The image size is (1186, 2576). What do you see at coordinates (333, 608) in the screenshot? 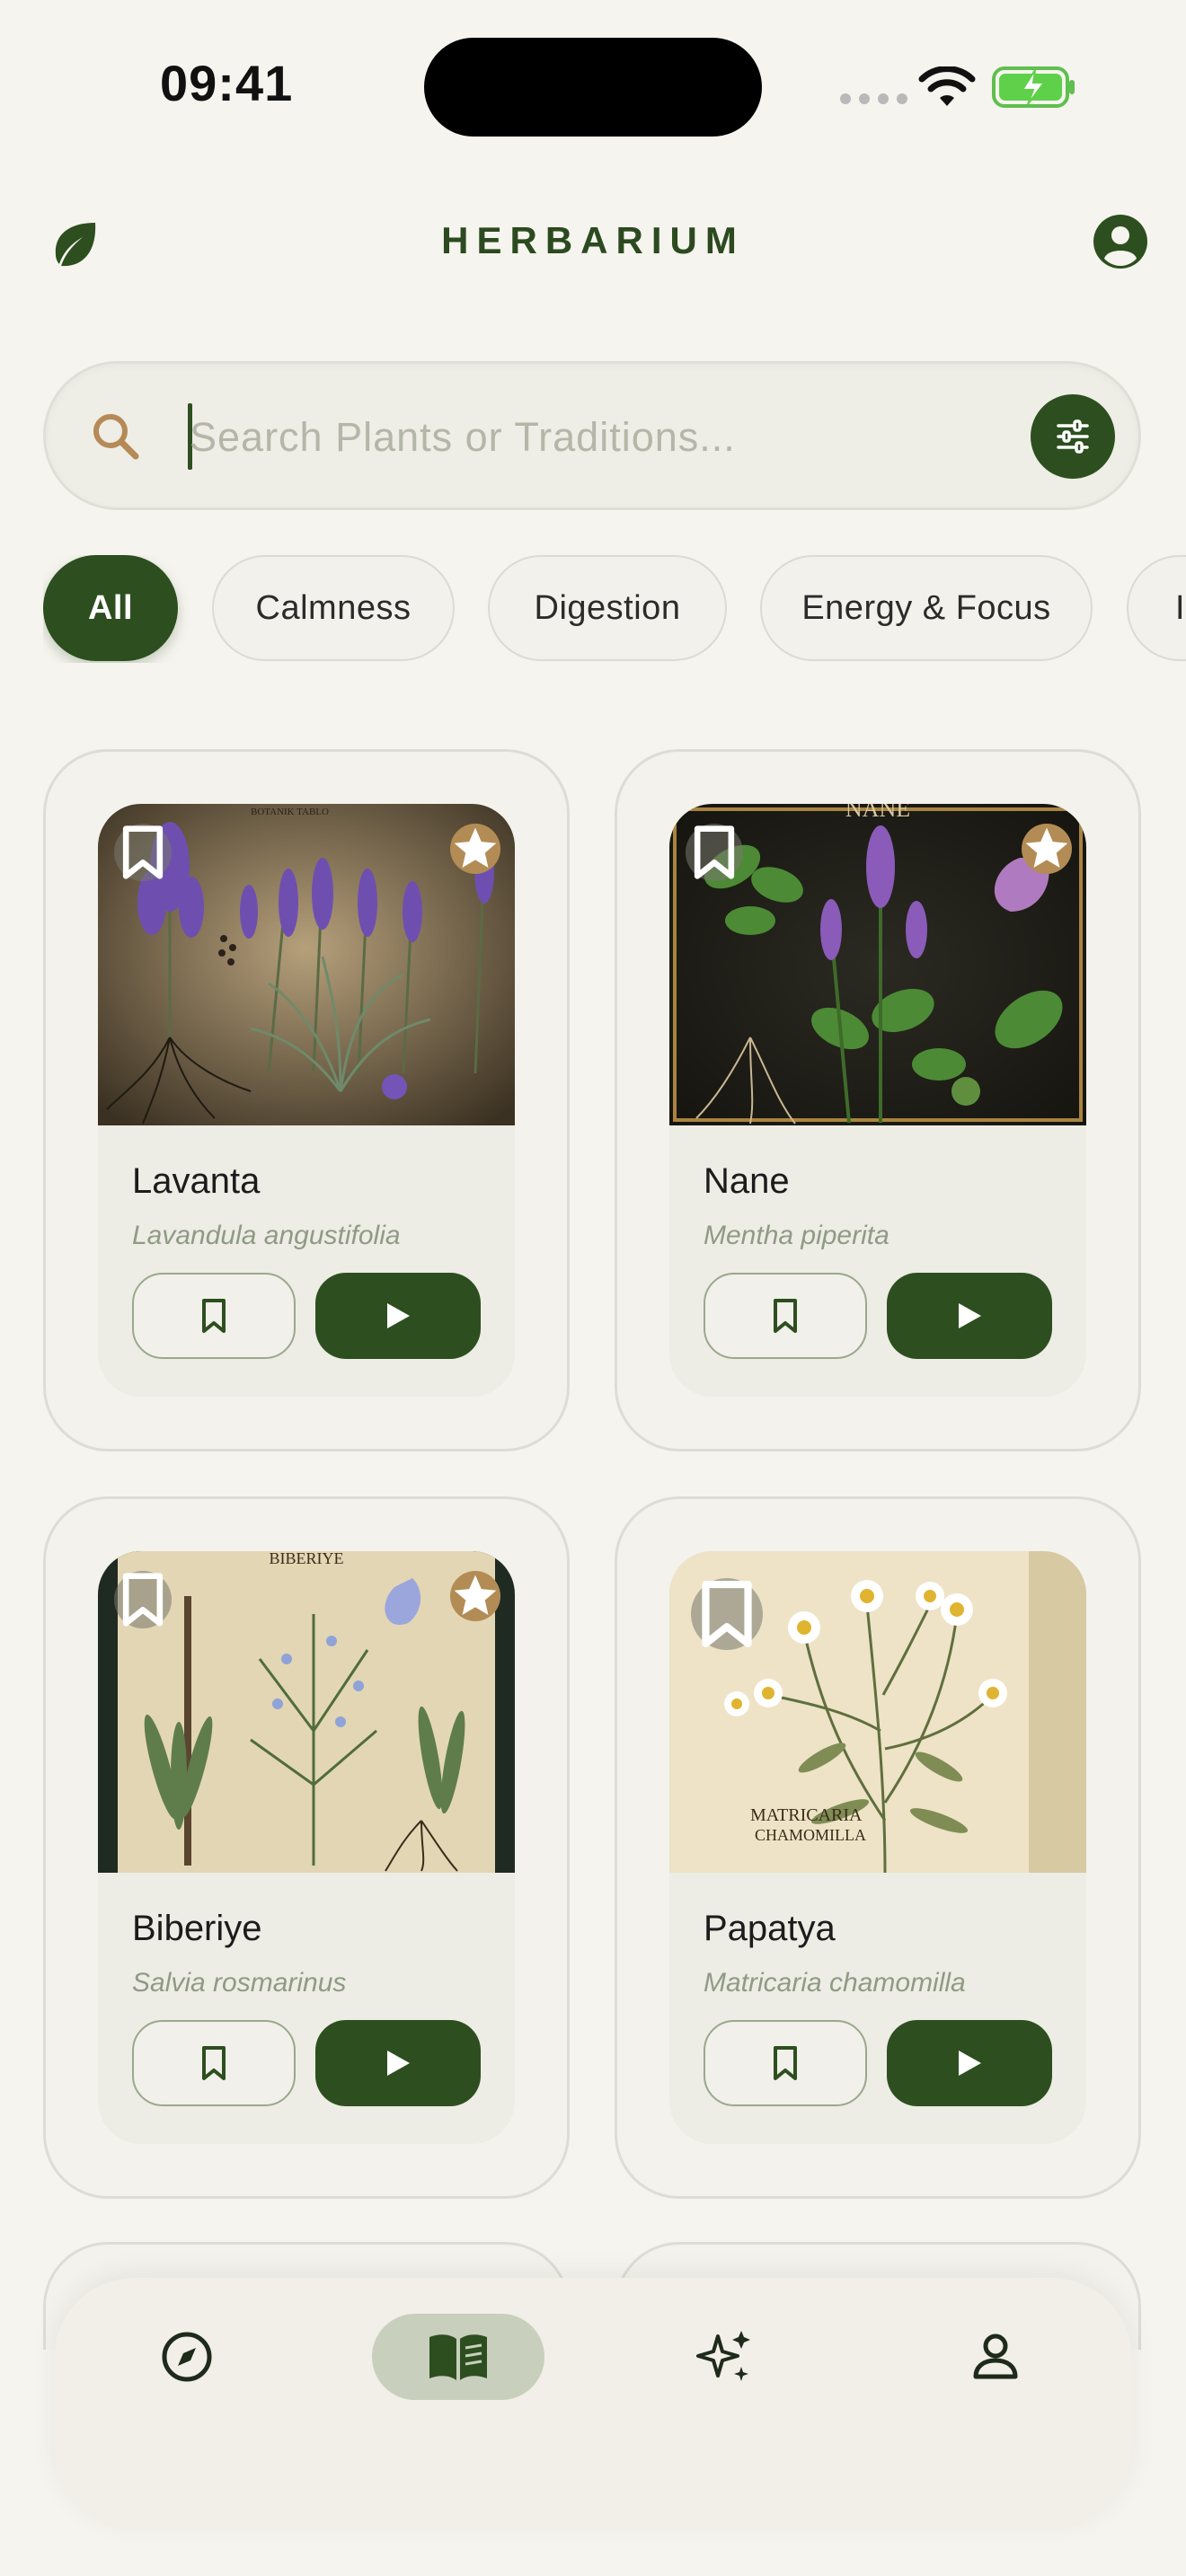
I see `chip-calmness: Calmness` at bounding box center [333, 608].